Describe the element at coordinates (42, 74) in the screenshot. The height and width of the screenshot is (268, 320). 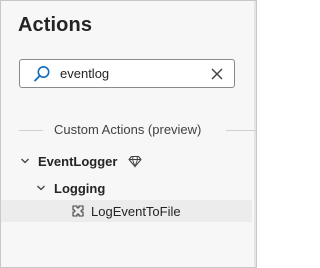
I see `search-icon` at that location.